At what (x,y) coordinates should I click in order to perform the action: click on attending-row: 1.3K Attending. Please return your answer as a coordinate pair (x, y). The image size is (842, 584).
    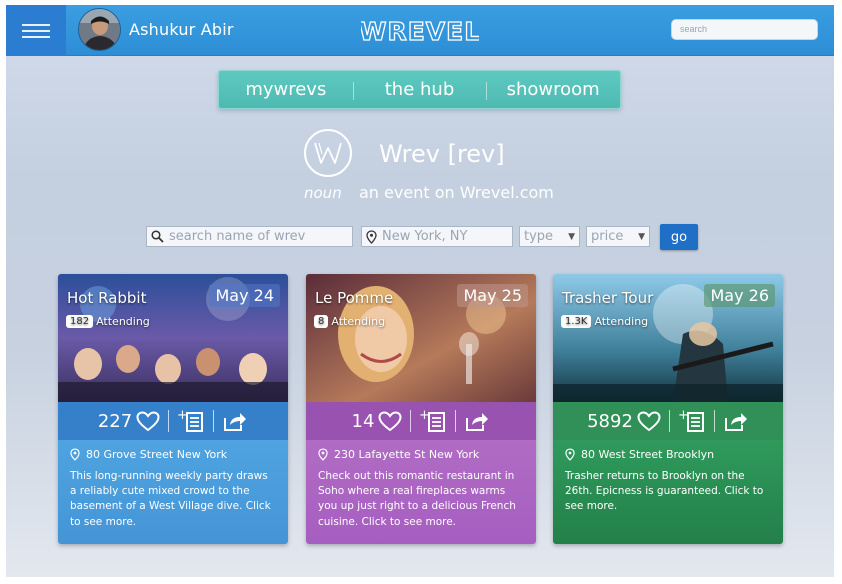
    Looking at the image, I should click on (604, 321).